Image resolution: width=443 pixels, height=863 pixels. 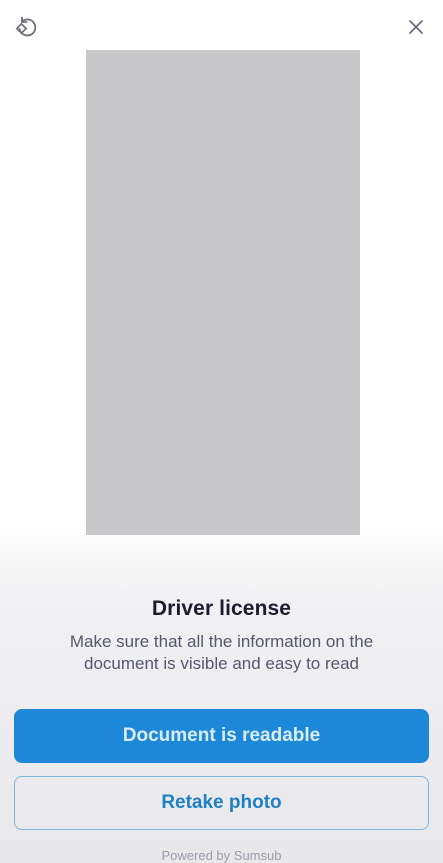 What do you see at coordinates (221, 736) in the screenshot?
I see `document-readable-button: Document is readable` at bounding box center [221, 736].